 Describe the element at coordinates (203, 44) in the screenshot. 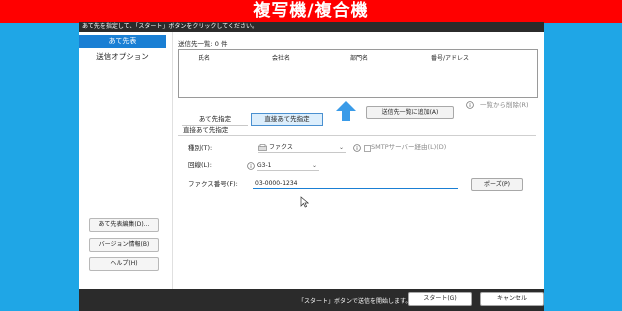

I see `recipient-count: 送信先一覧: 0 件` at that location.